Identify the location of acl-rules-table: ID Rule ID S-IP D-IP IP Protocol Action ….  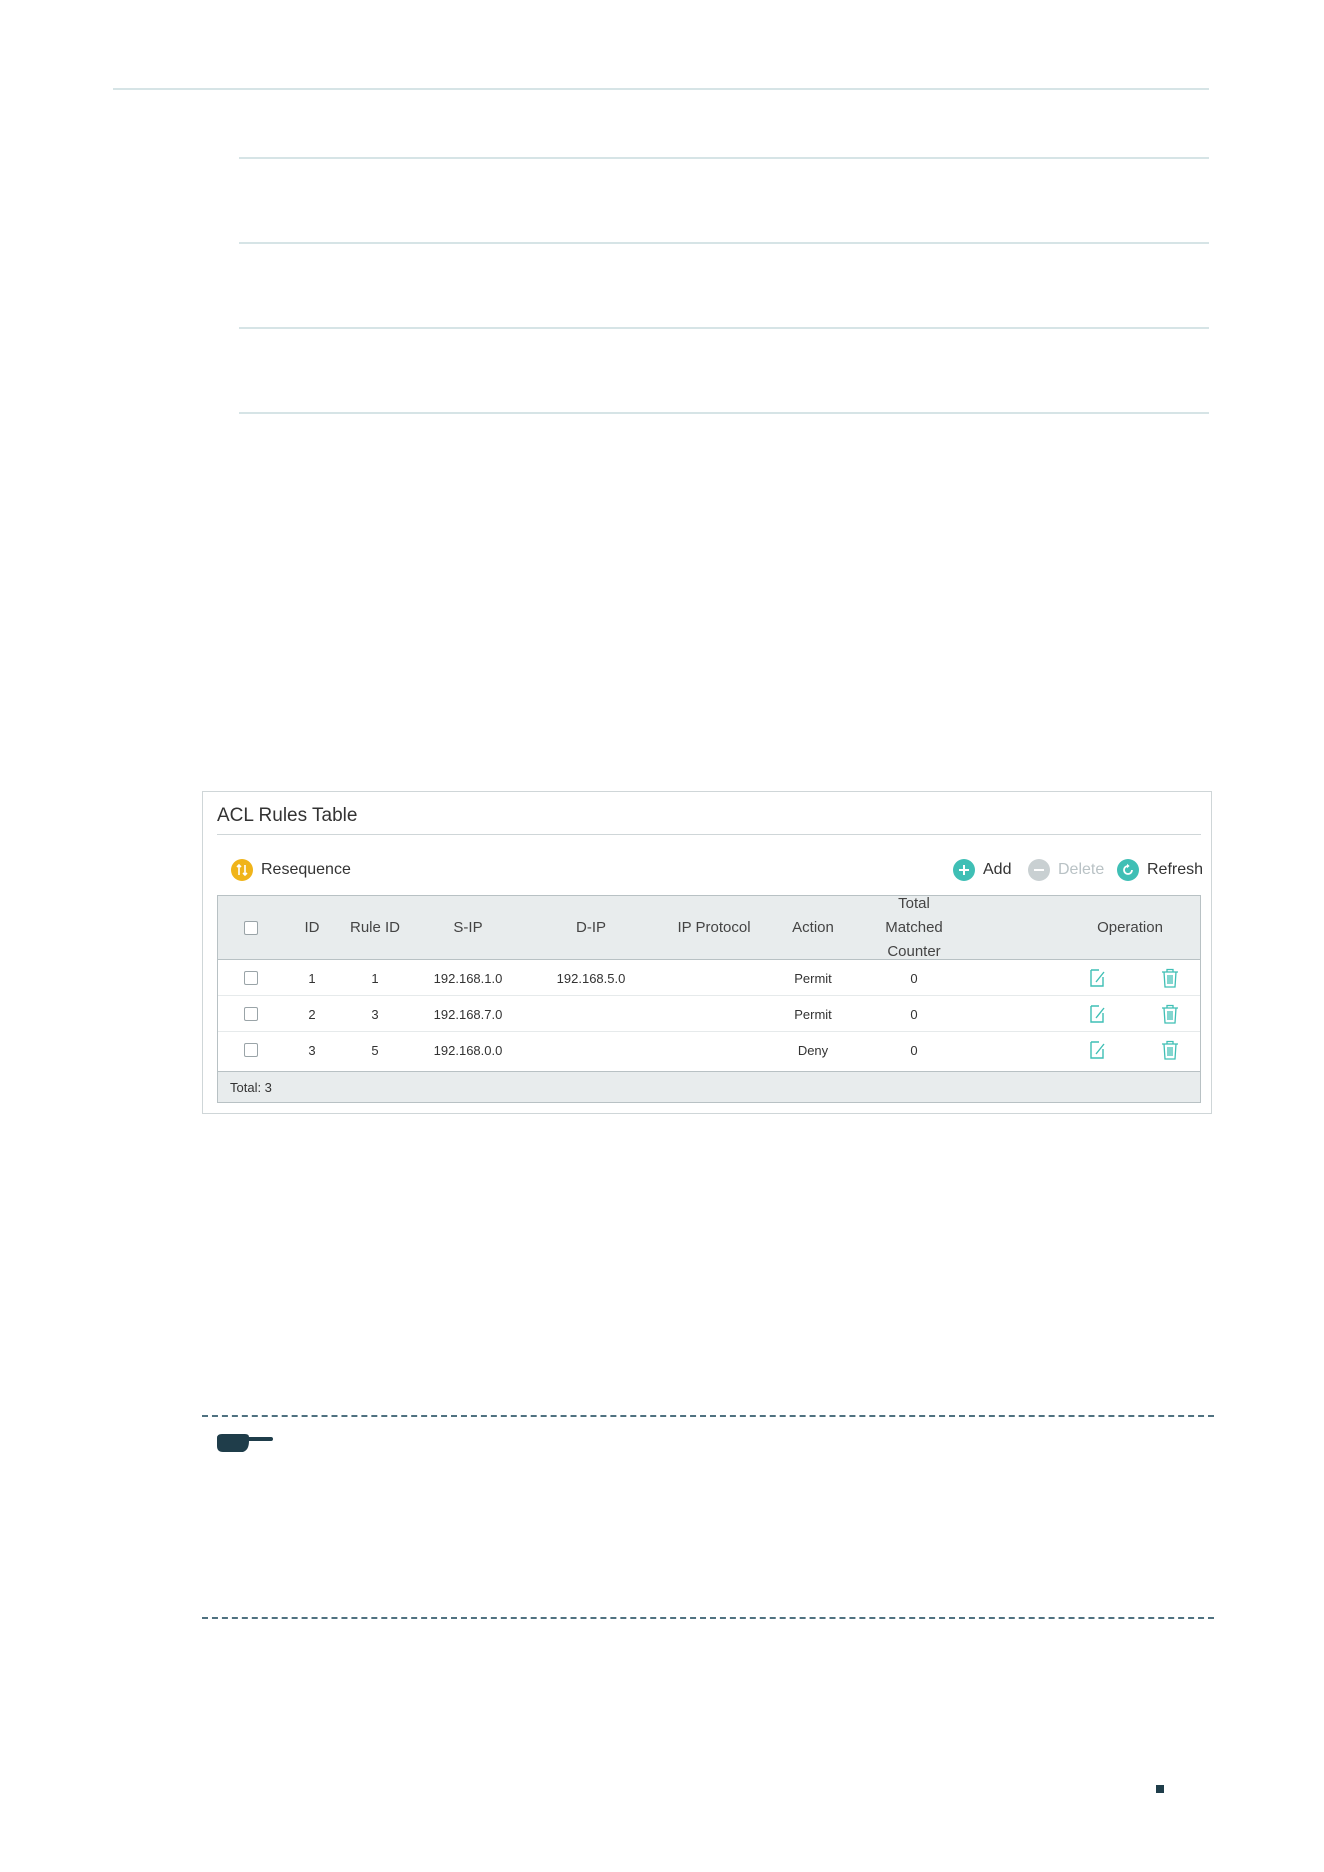
(709, 999).